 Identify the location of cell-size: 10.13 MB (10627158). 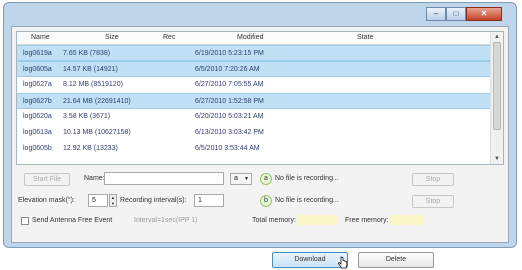
(97, 132).